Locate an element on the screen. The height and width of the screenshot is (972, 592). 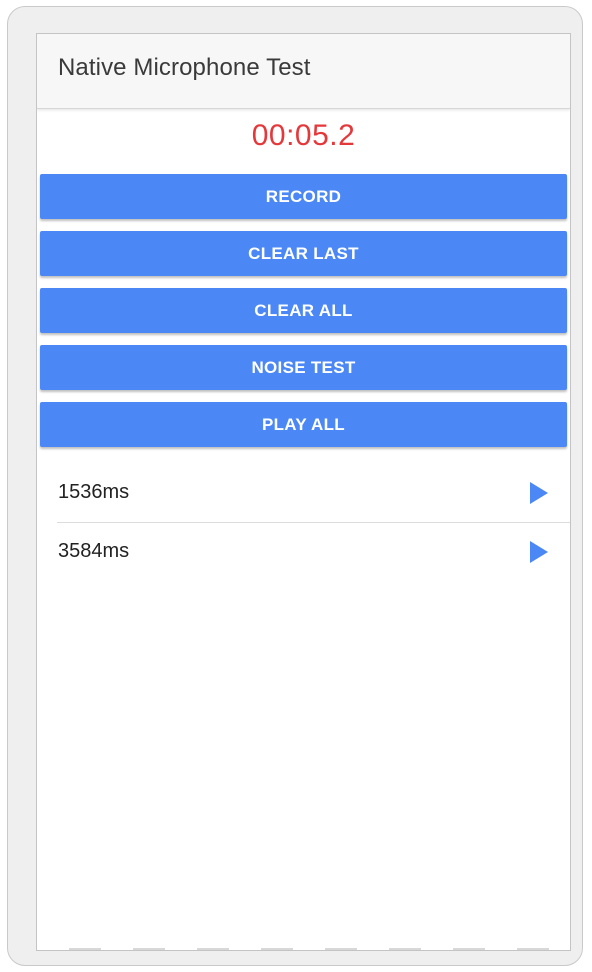
recording-list-item: 3584ms is located at coordinates (313, 552).